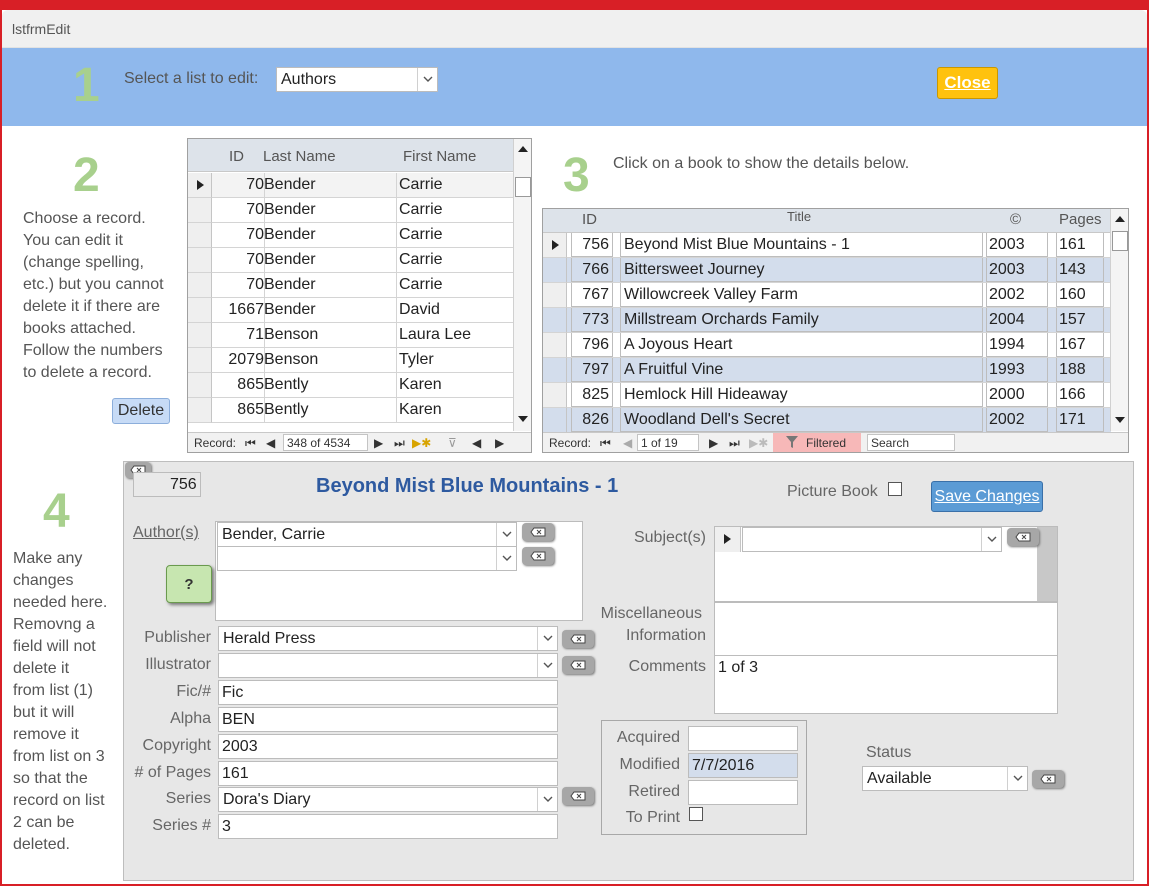 This screenshot has width=1149, height=886. I want to click on book-row: 766 Bittersweet Journey 2003 143, so click(827, 270).